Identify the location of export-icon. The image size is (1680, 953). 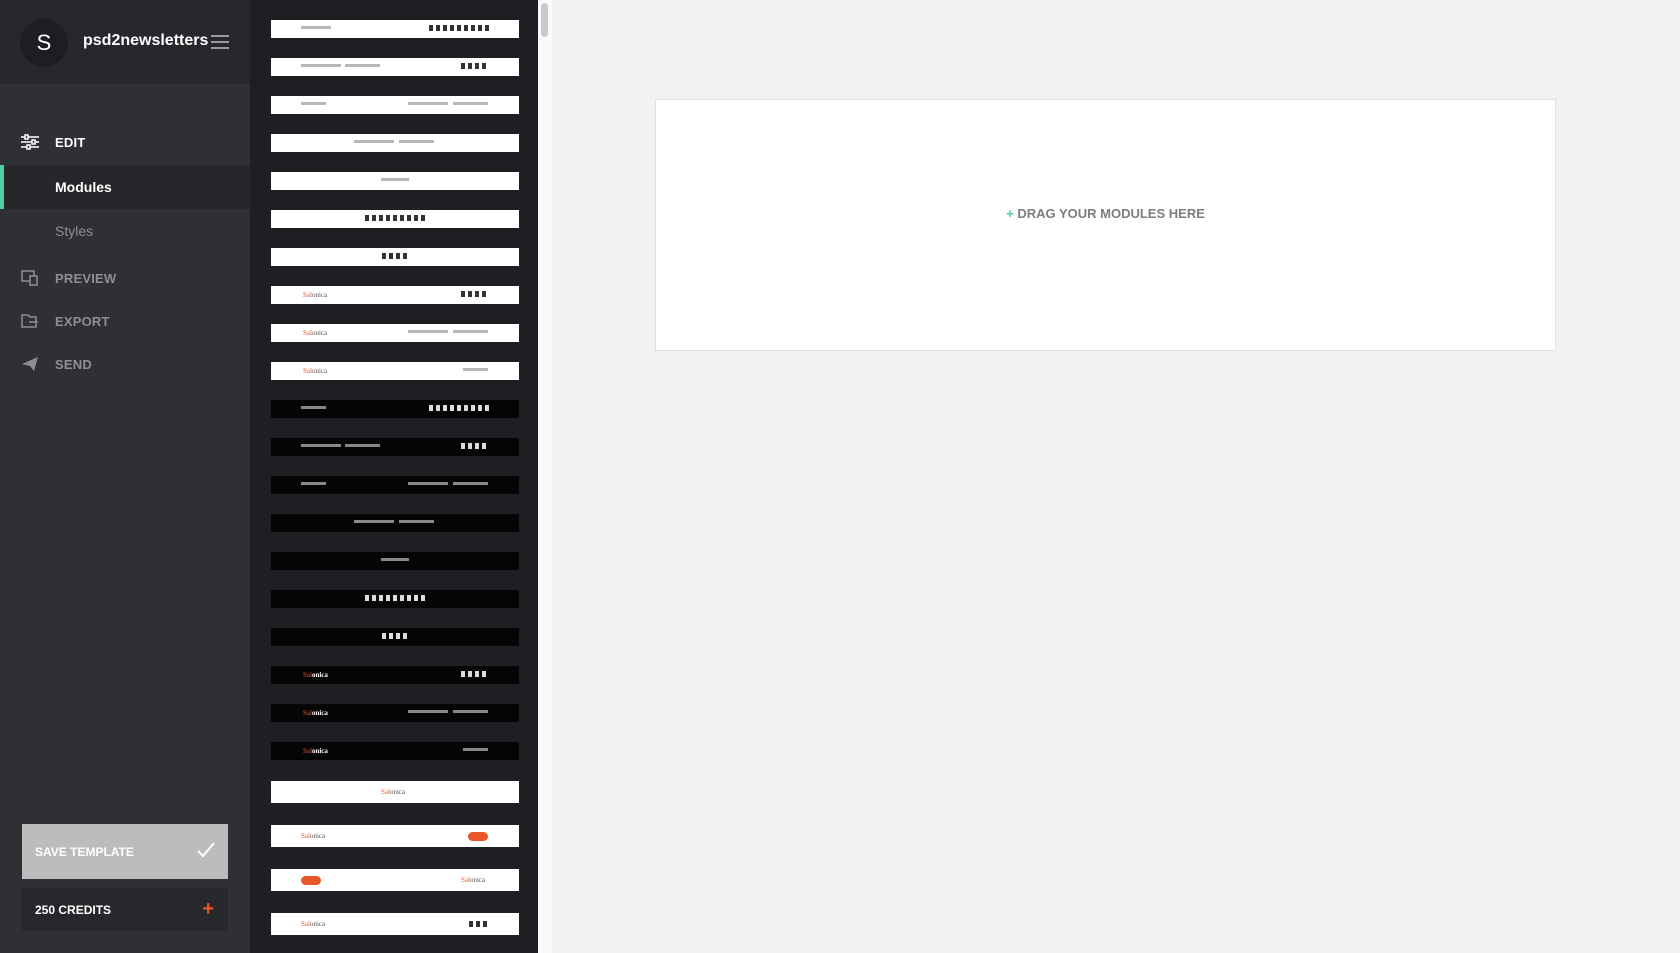
(30, 321).